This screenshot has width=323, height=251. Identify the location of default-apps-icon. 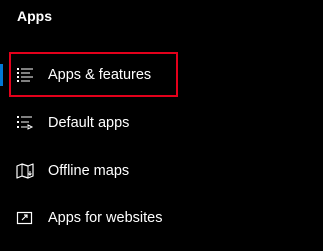
(25, 123).